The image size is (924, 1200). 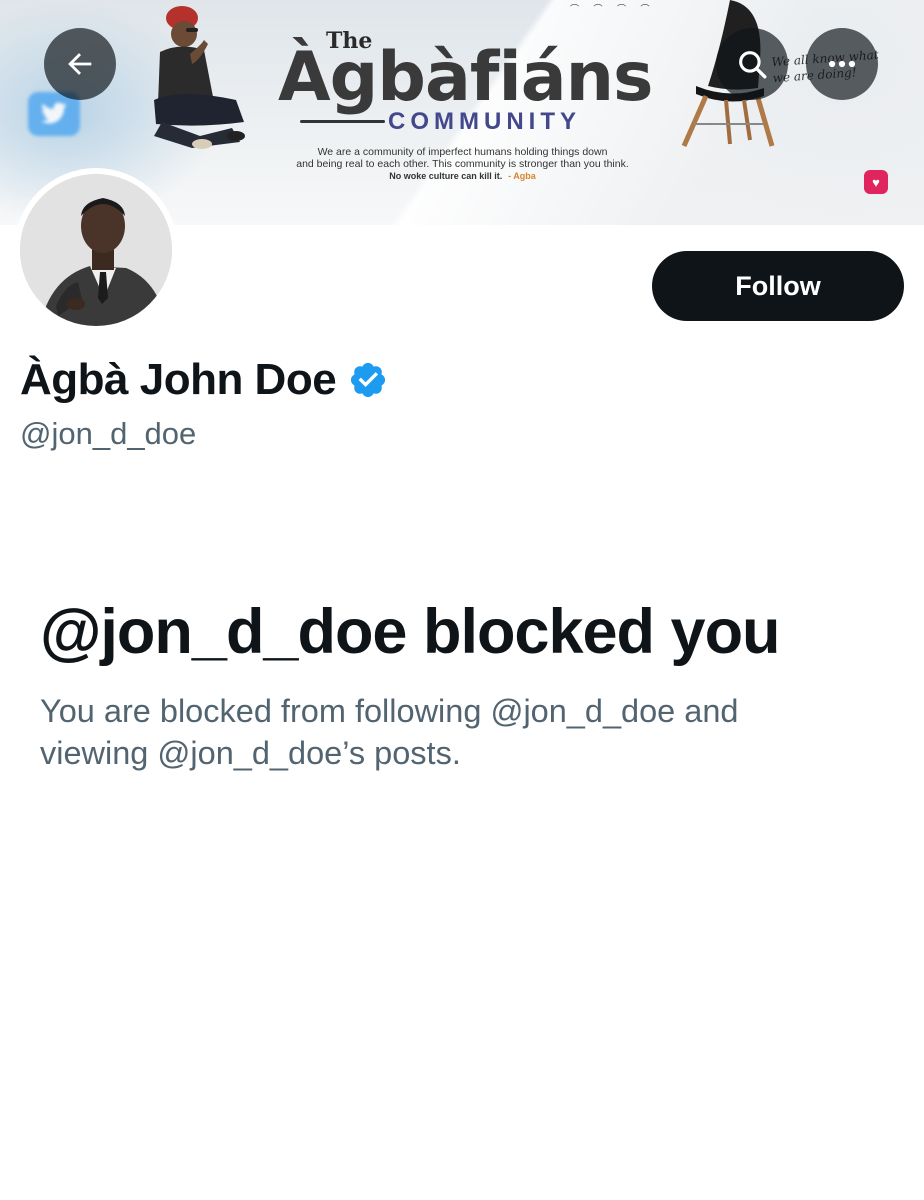 I want to click on blocked-title: @jon_d_doe blocked you, so click(x=410, y=632).